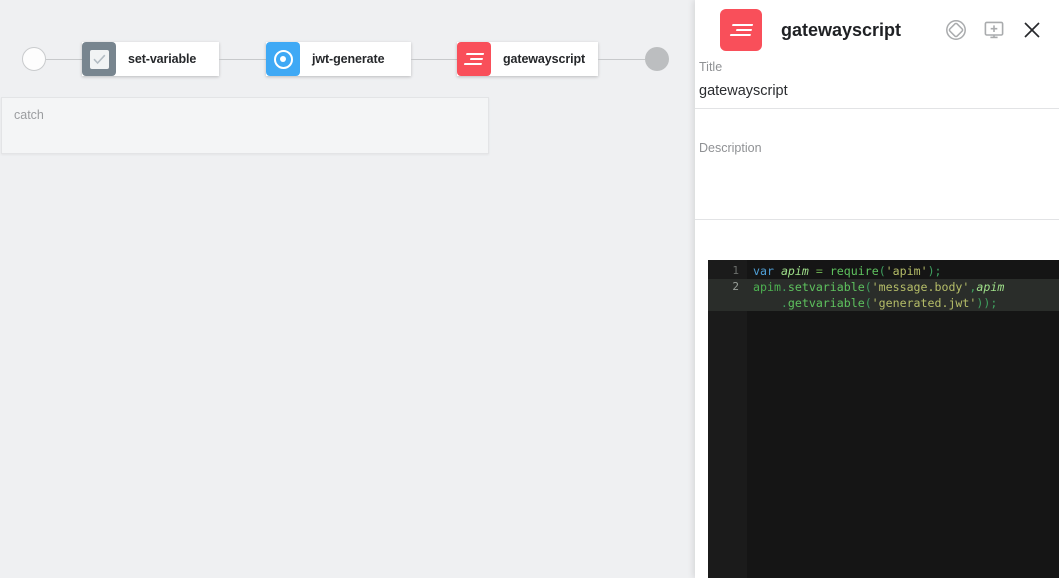 This screenshot has width=1059, height=578. I want to click on catch-region: catch, so click(245, 125).